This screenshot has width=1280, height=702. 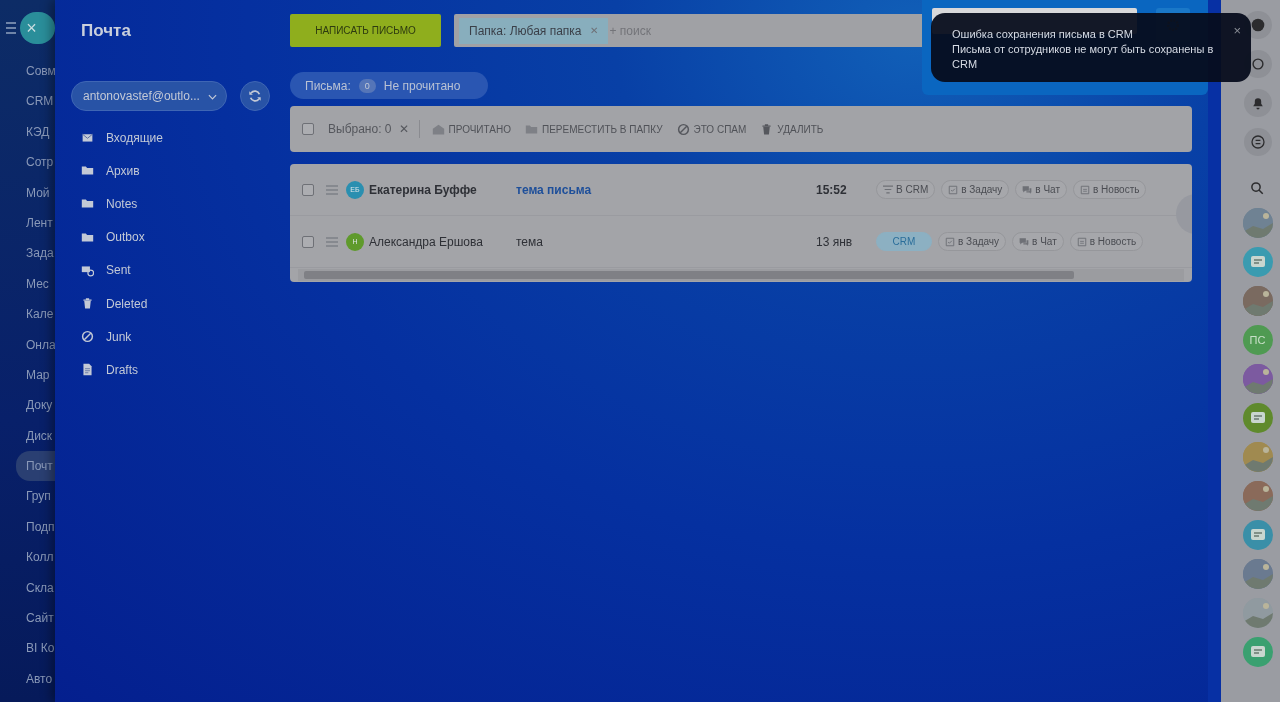 What do you see at coordinates (87, 270) in the screenshot?
I see `sent-icon` at bounding box center [87, 270].